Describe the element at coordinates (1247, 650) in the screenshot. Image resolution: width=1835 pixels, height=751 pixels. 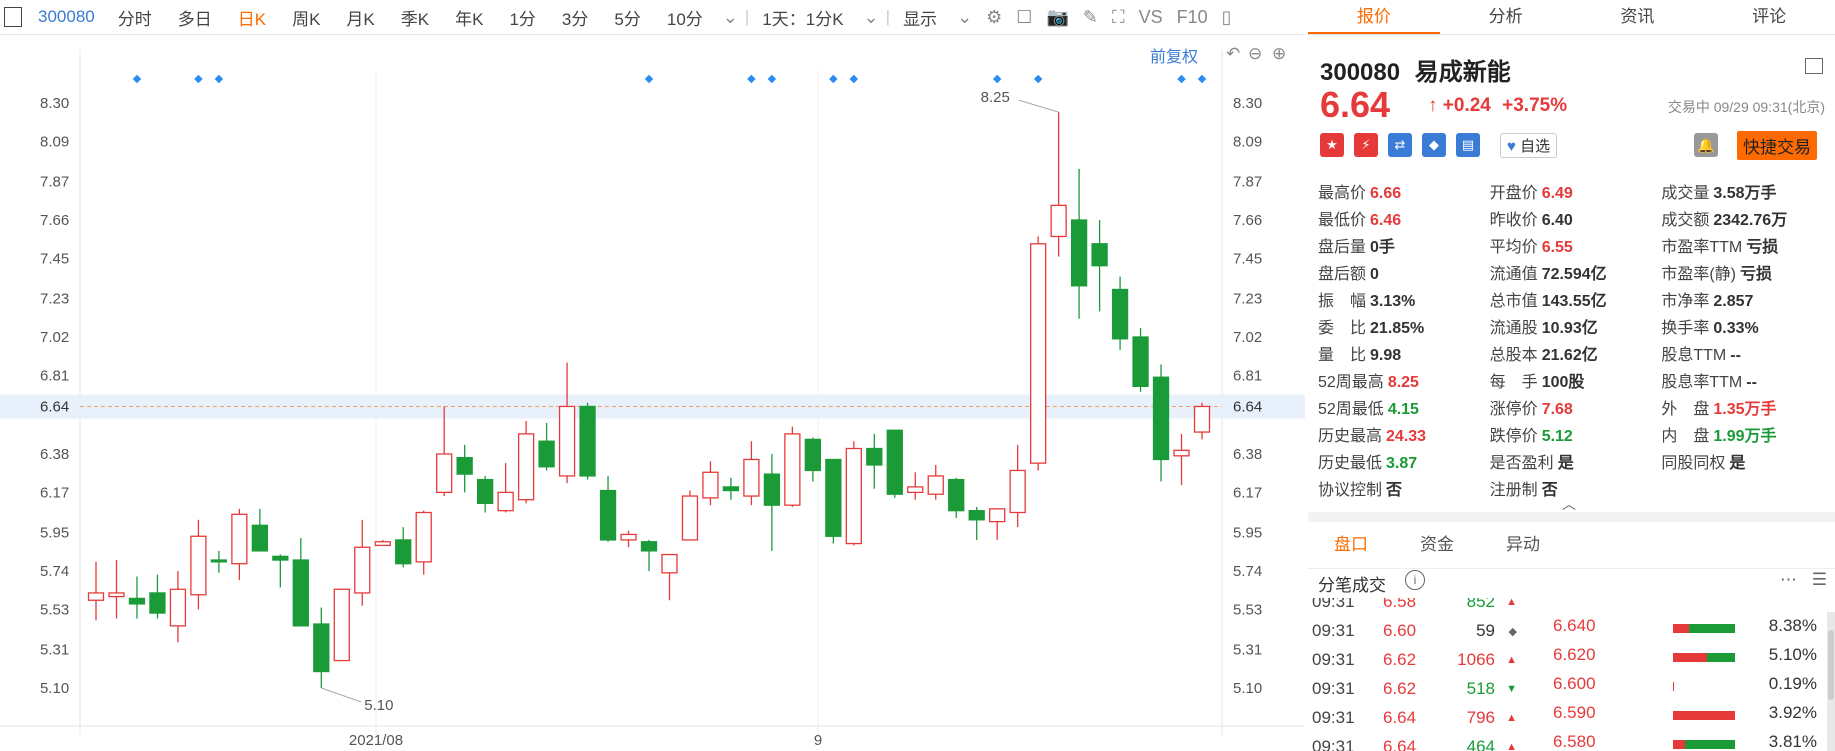
I see `y-tick-label-right: 5.31` at that location.